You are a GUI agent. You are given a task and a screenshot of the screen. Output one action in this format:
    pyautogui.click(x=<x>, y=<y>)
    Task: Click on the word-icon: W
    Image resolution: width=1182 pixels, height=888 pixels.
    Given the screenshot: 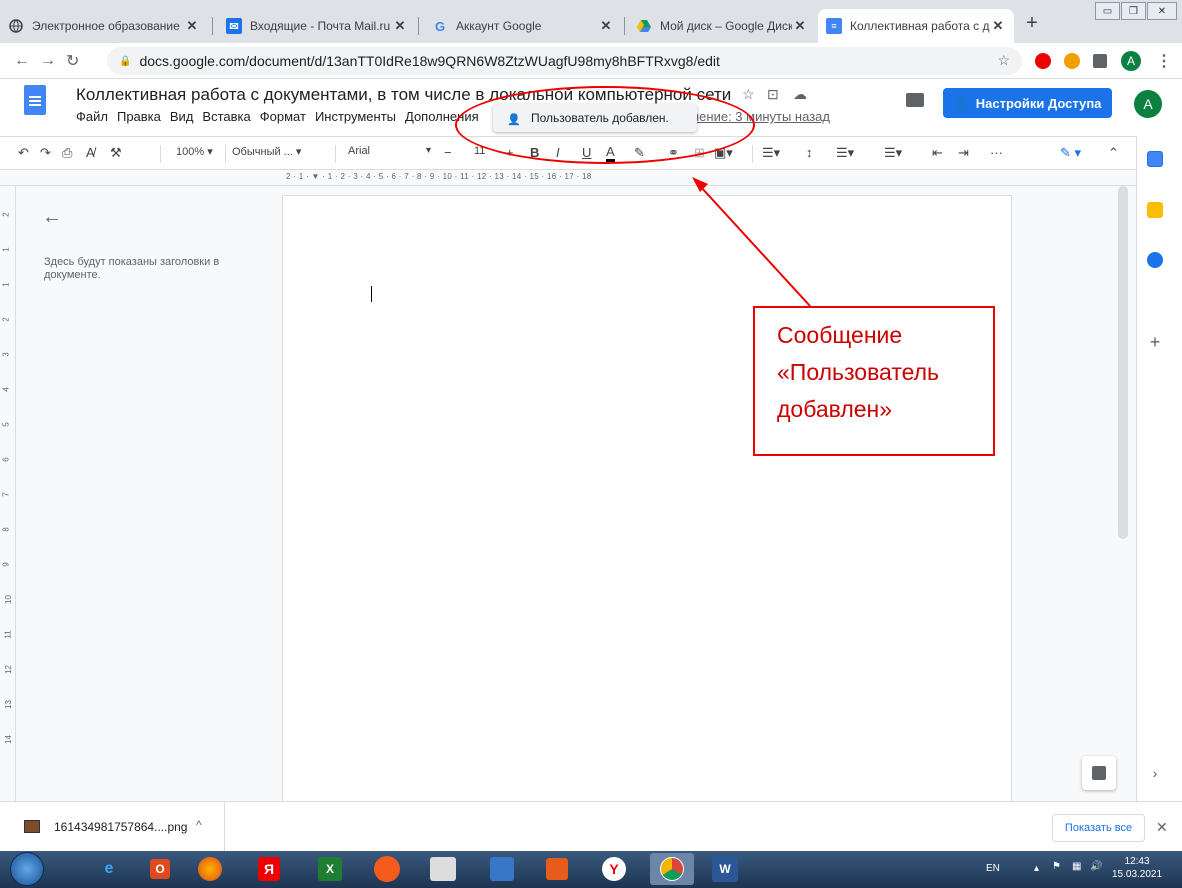 What is the action you would take?
    pyautogui.click(x=725, y=869)
    